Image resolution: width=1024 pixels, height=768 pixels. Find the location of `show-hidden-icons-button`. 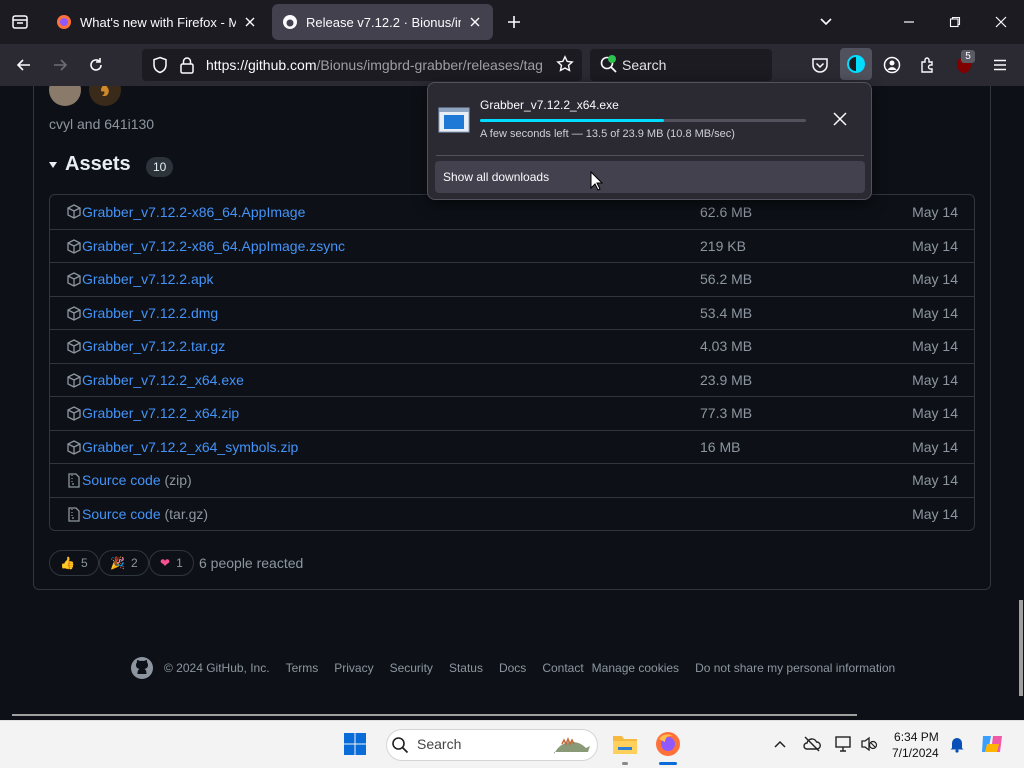

show-hidden-icons-button is located at coordinates (780, 744).